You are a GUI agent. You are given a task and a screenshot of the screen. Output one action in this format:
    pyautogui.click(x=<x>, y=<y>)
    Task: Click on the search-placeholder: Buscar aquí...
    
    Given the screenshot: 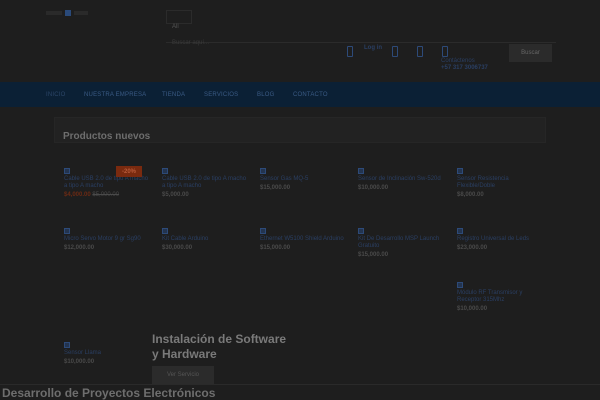 What is the action you would take?
    pyautogui.click(x=191, y=43)
    